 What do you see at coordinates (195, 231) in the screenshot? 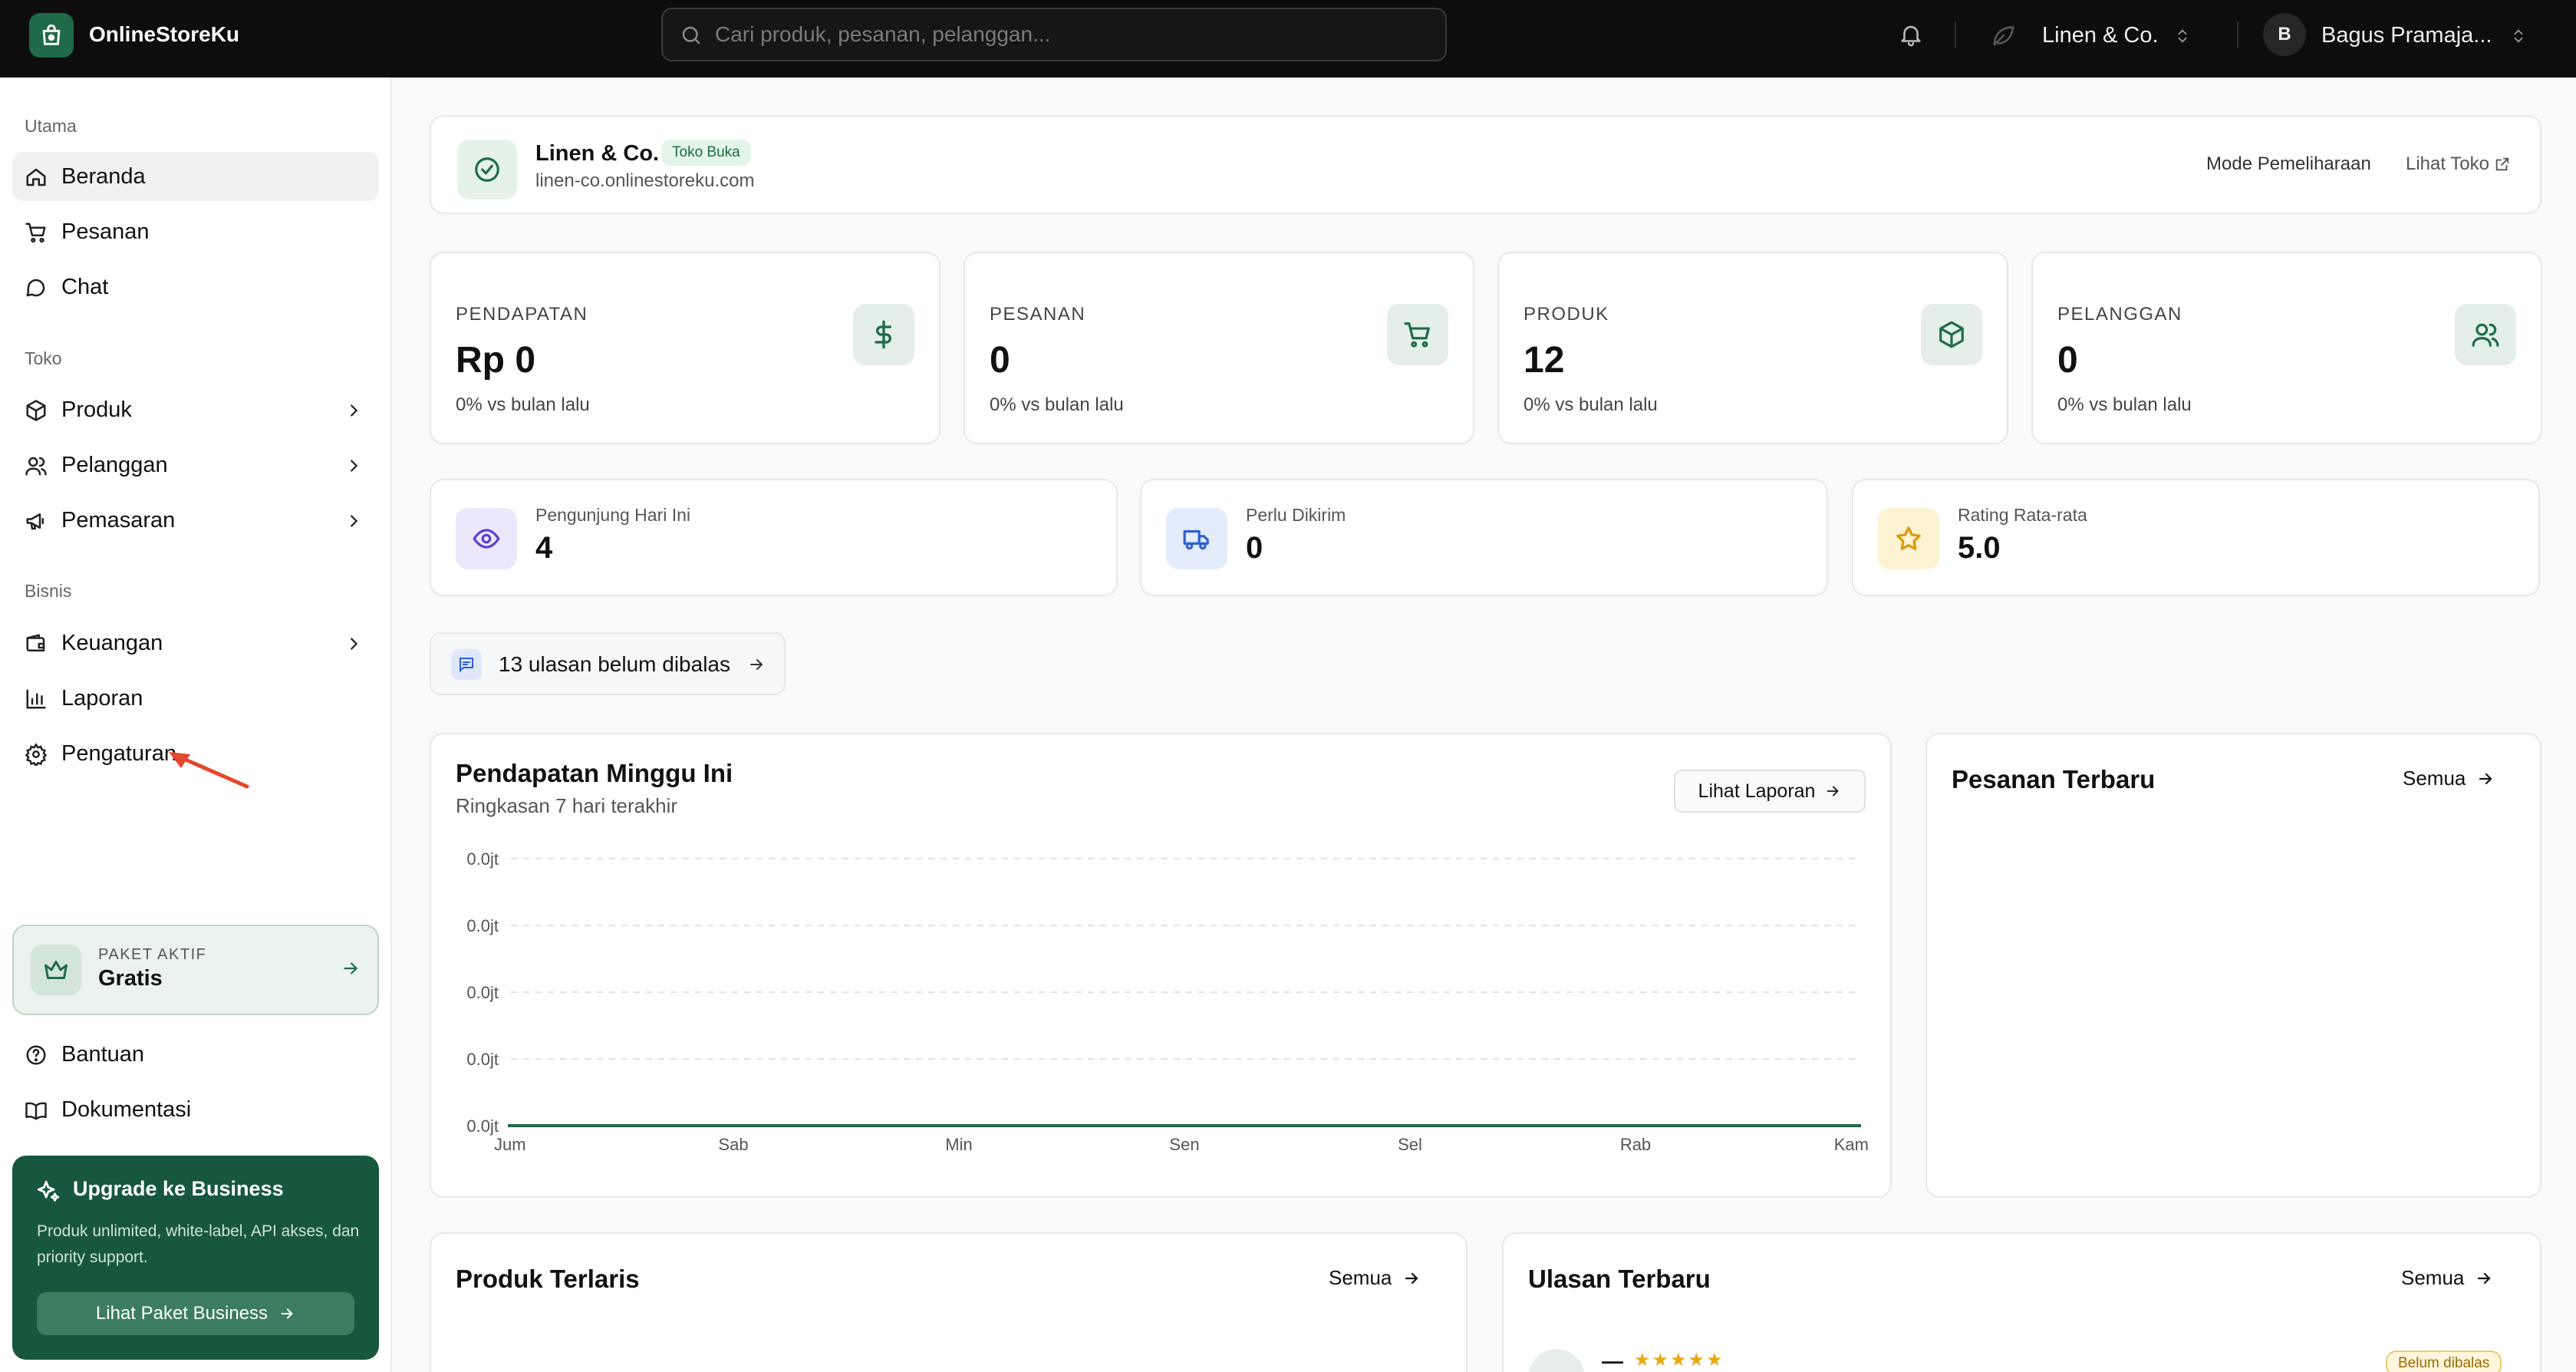
I see `sidebar-item-pesanan: Pesanan` at bounding box center [195, 231].